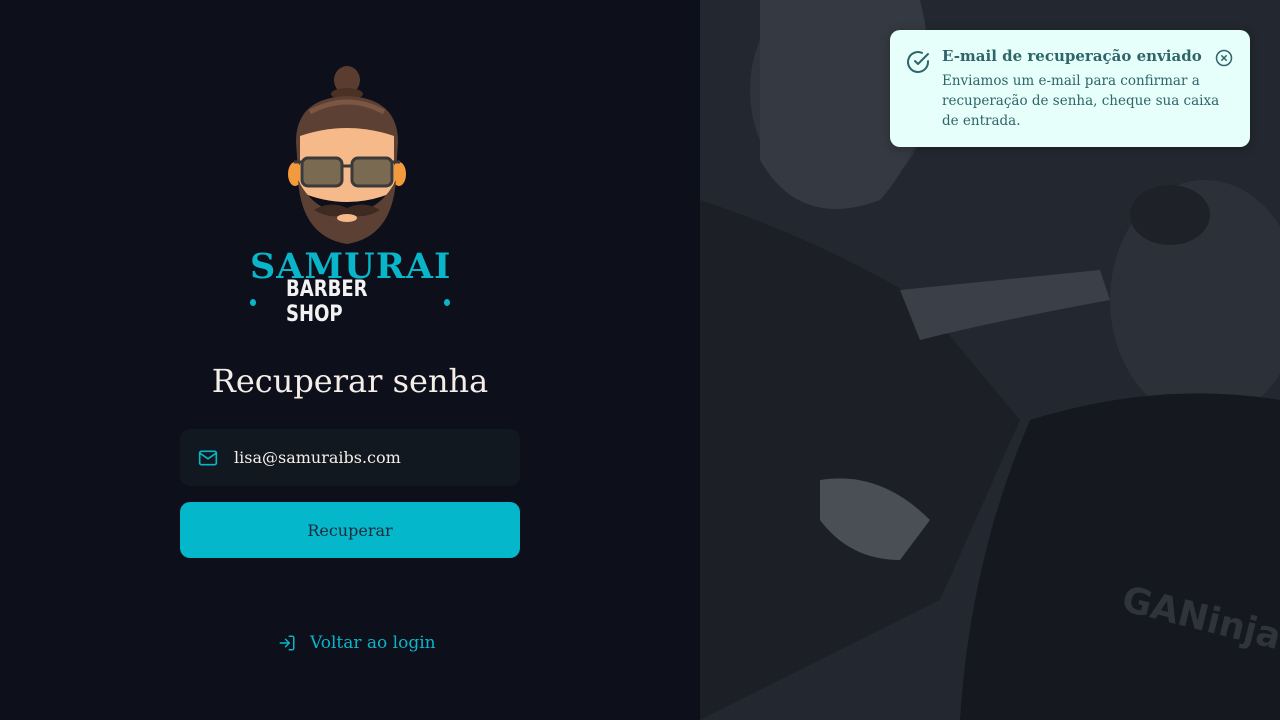  What do you see at coordinates (918, 62) in the screenshot?
I see `check-circle-icon` at bounding box center [918, 62].